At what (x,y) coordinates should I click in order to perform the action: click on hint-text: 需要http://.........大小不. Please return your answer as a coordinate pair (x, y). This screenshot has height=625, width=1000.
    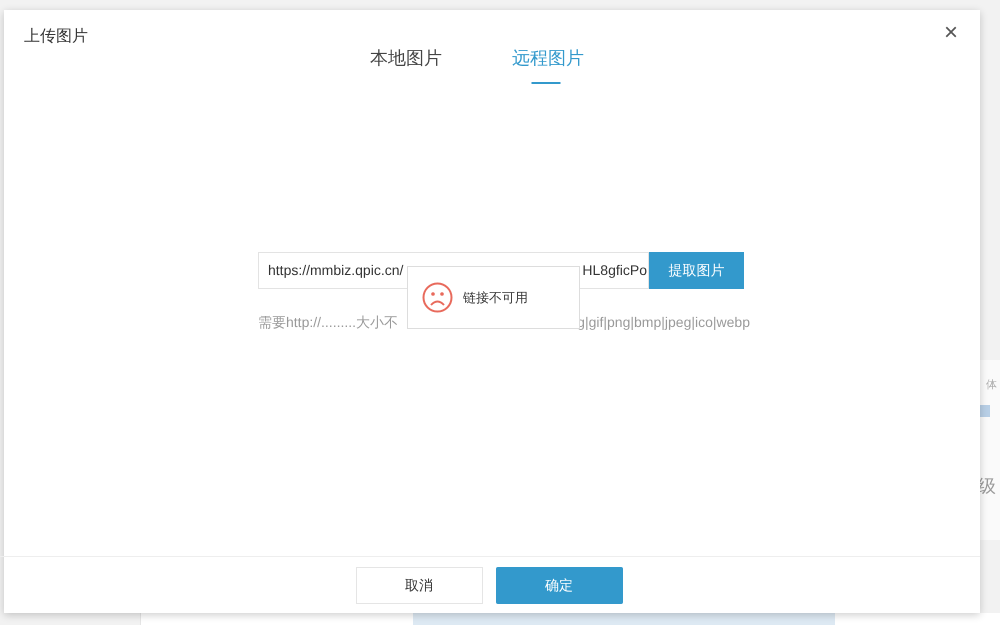
    Looking at the image, I should click on (328, 322).